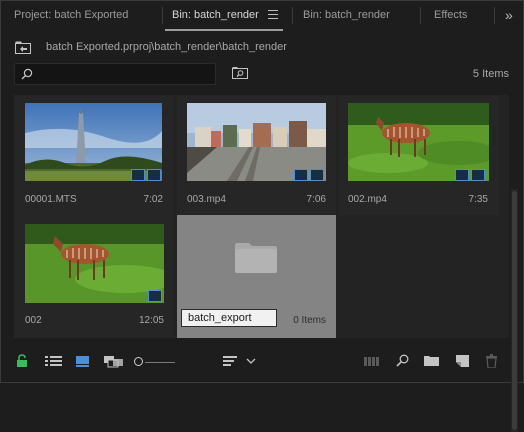 The image size is (524, 432). I want to click on sequence-thumbnail, so click(94, 263).